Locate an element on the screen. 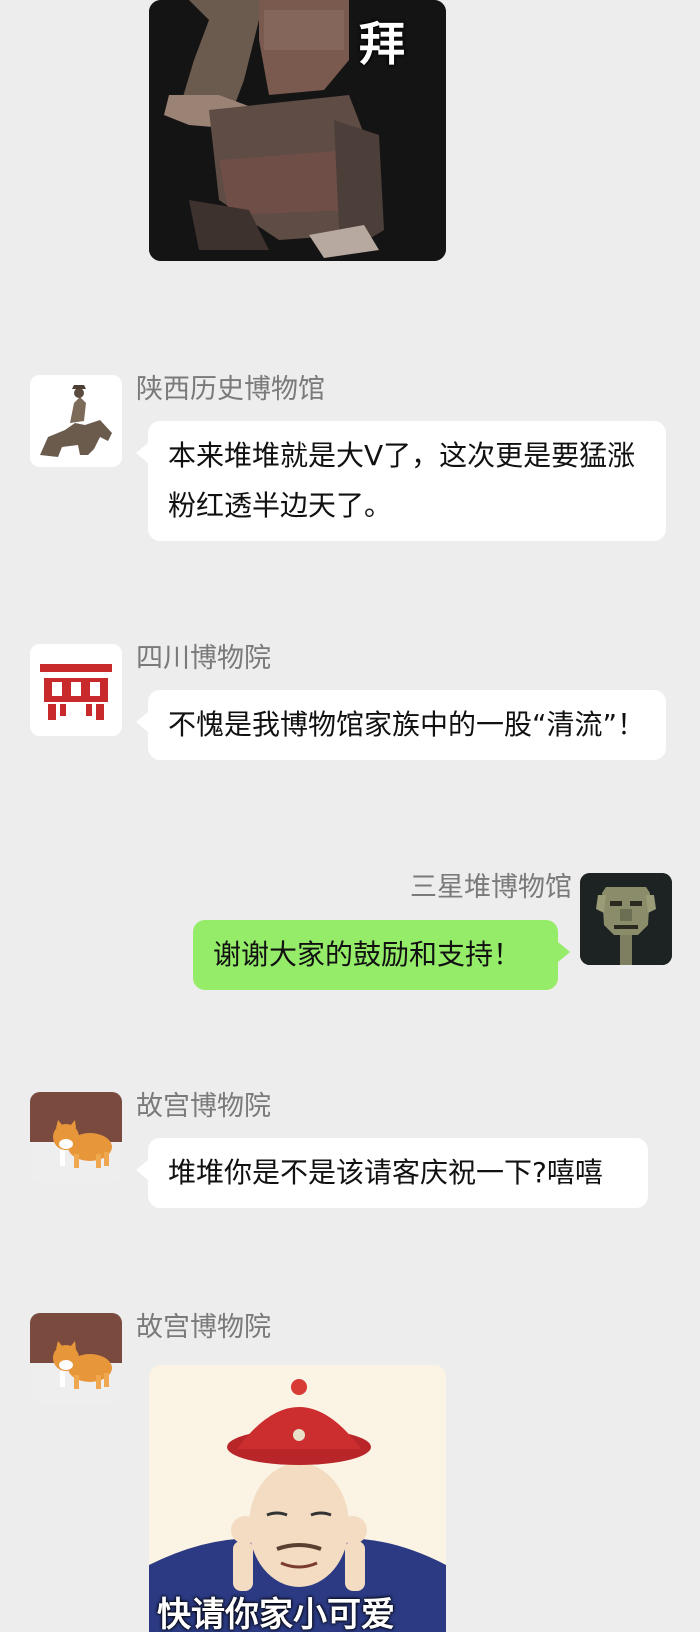  sender-name: 三星堆博物馆 is located at coordinates (491, 887).